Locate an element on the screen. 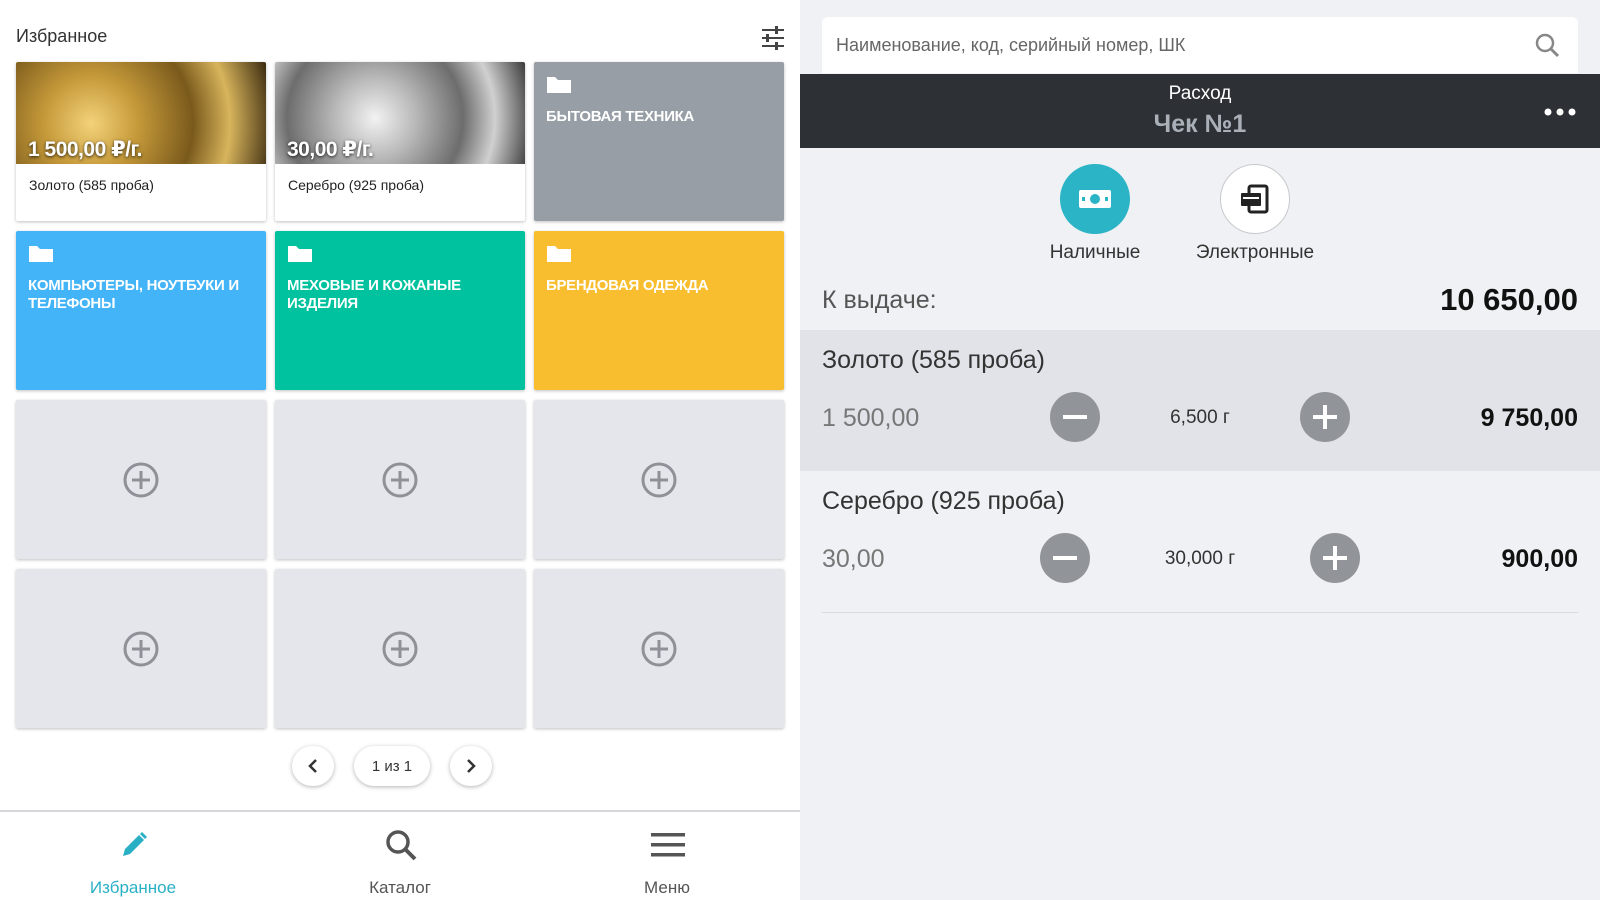 The width and height of the screenshot is (1600, 900). next-page-button is located at coordinates (471, 766).